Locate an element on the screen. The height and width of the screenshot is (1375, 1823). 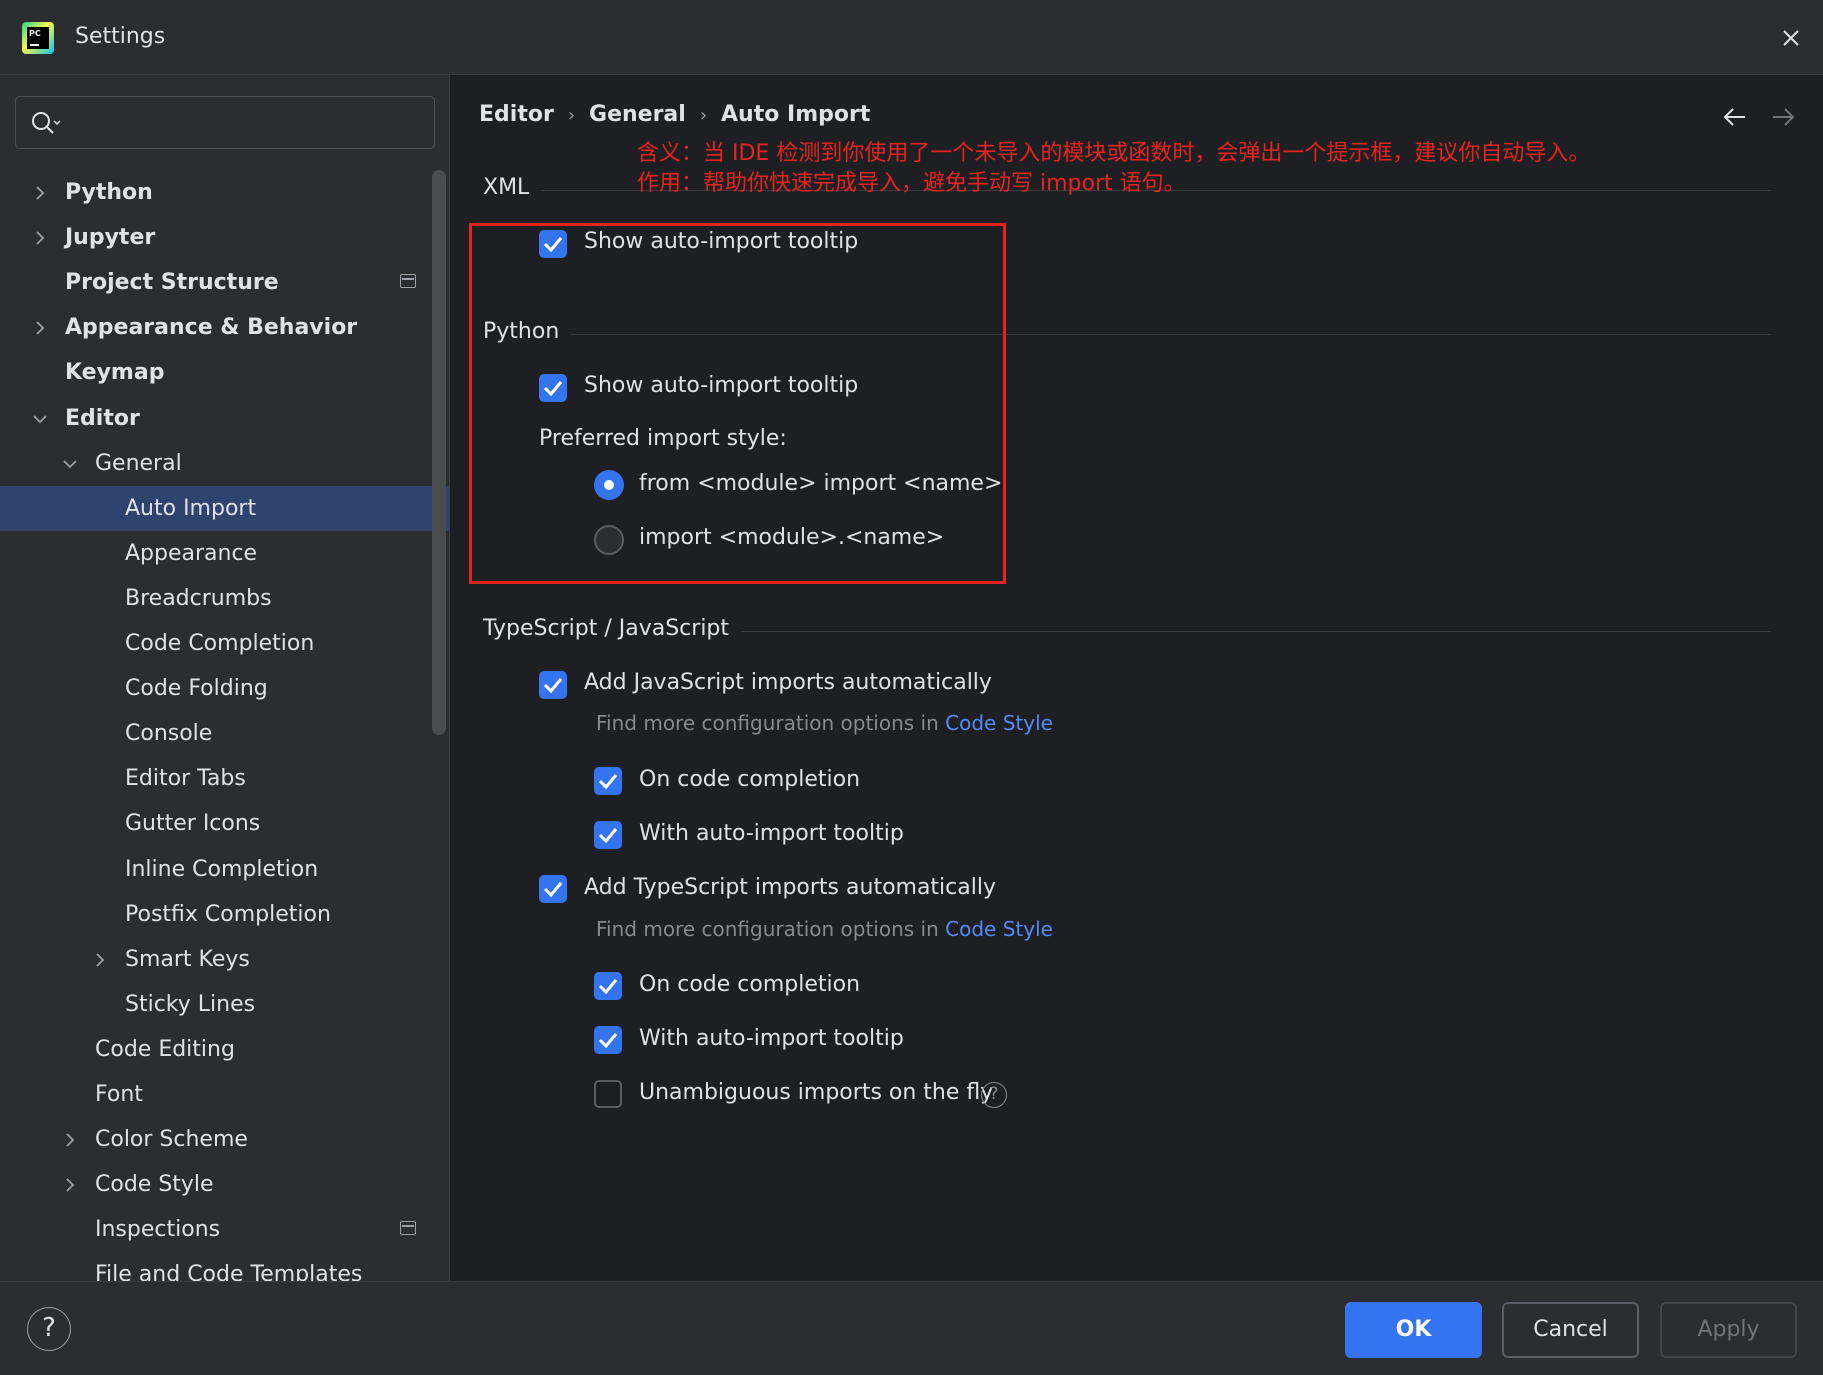
sidebar-item: Gutter Icons is located at coordinates (224, 823).